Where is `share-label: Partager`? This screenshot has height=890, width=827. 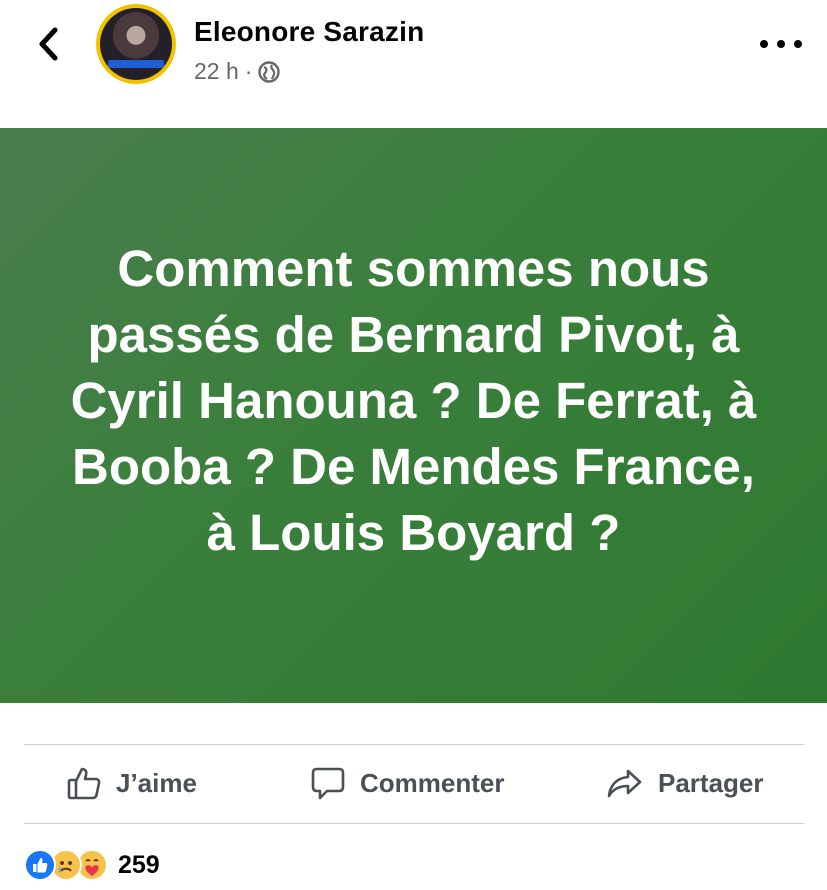
share-label: Partager is located at coordinates (711, 782).